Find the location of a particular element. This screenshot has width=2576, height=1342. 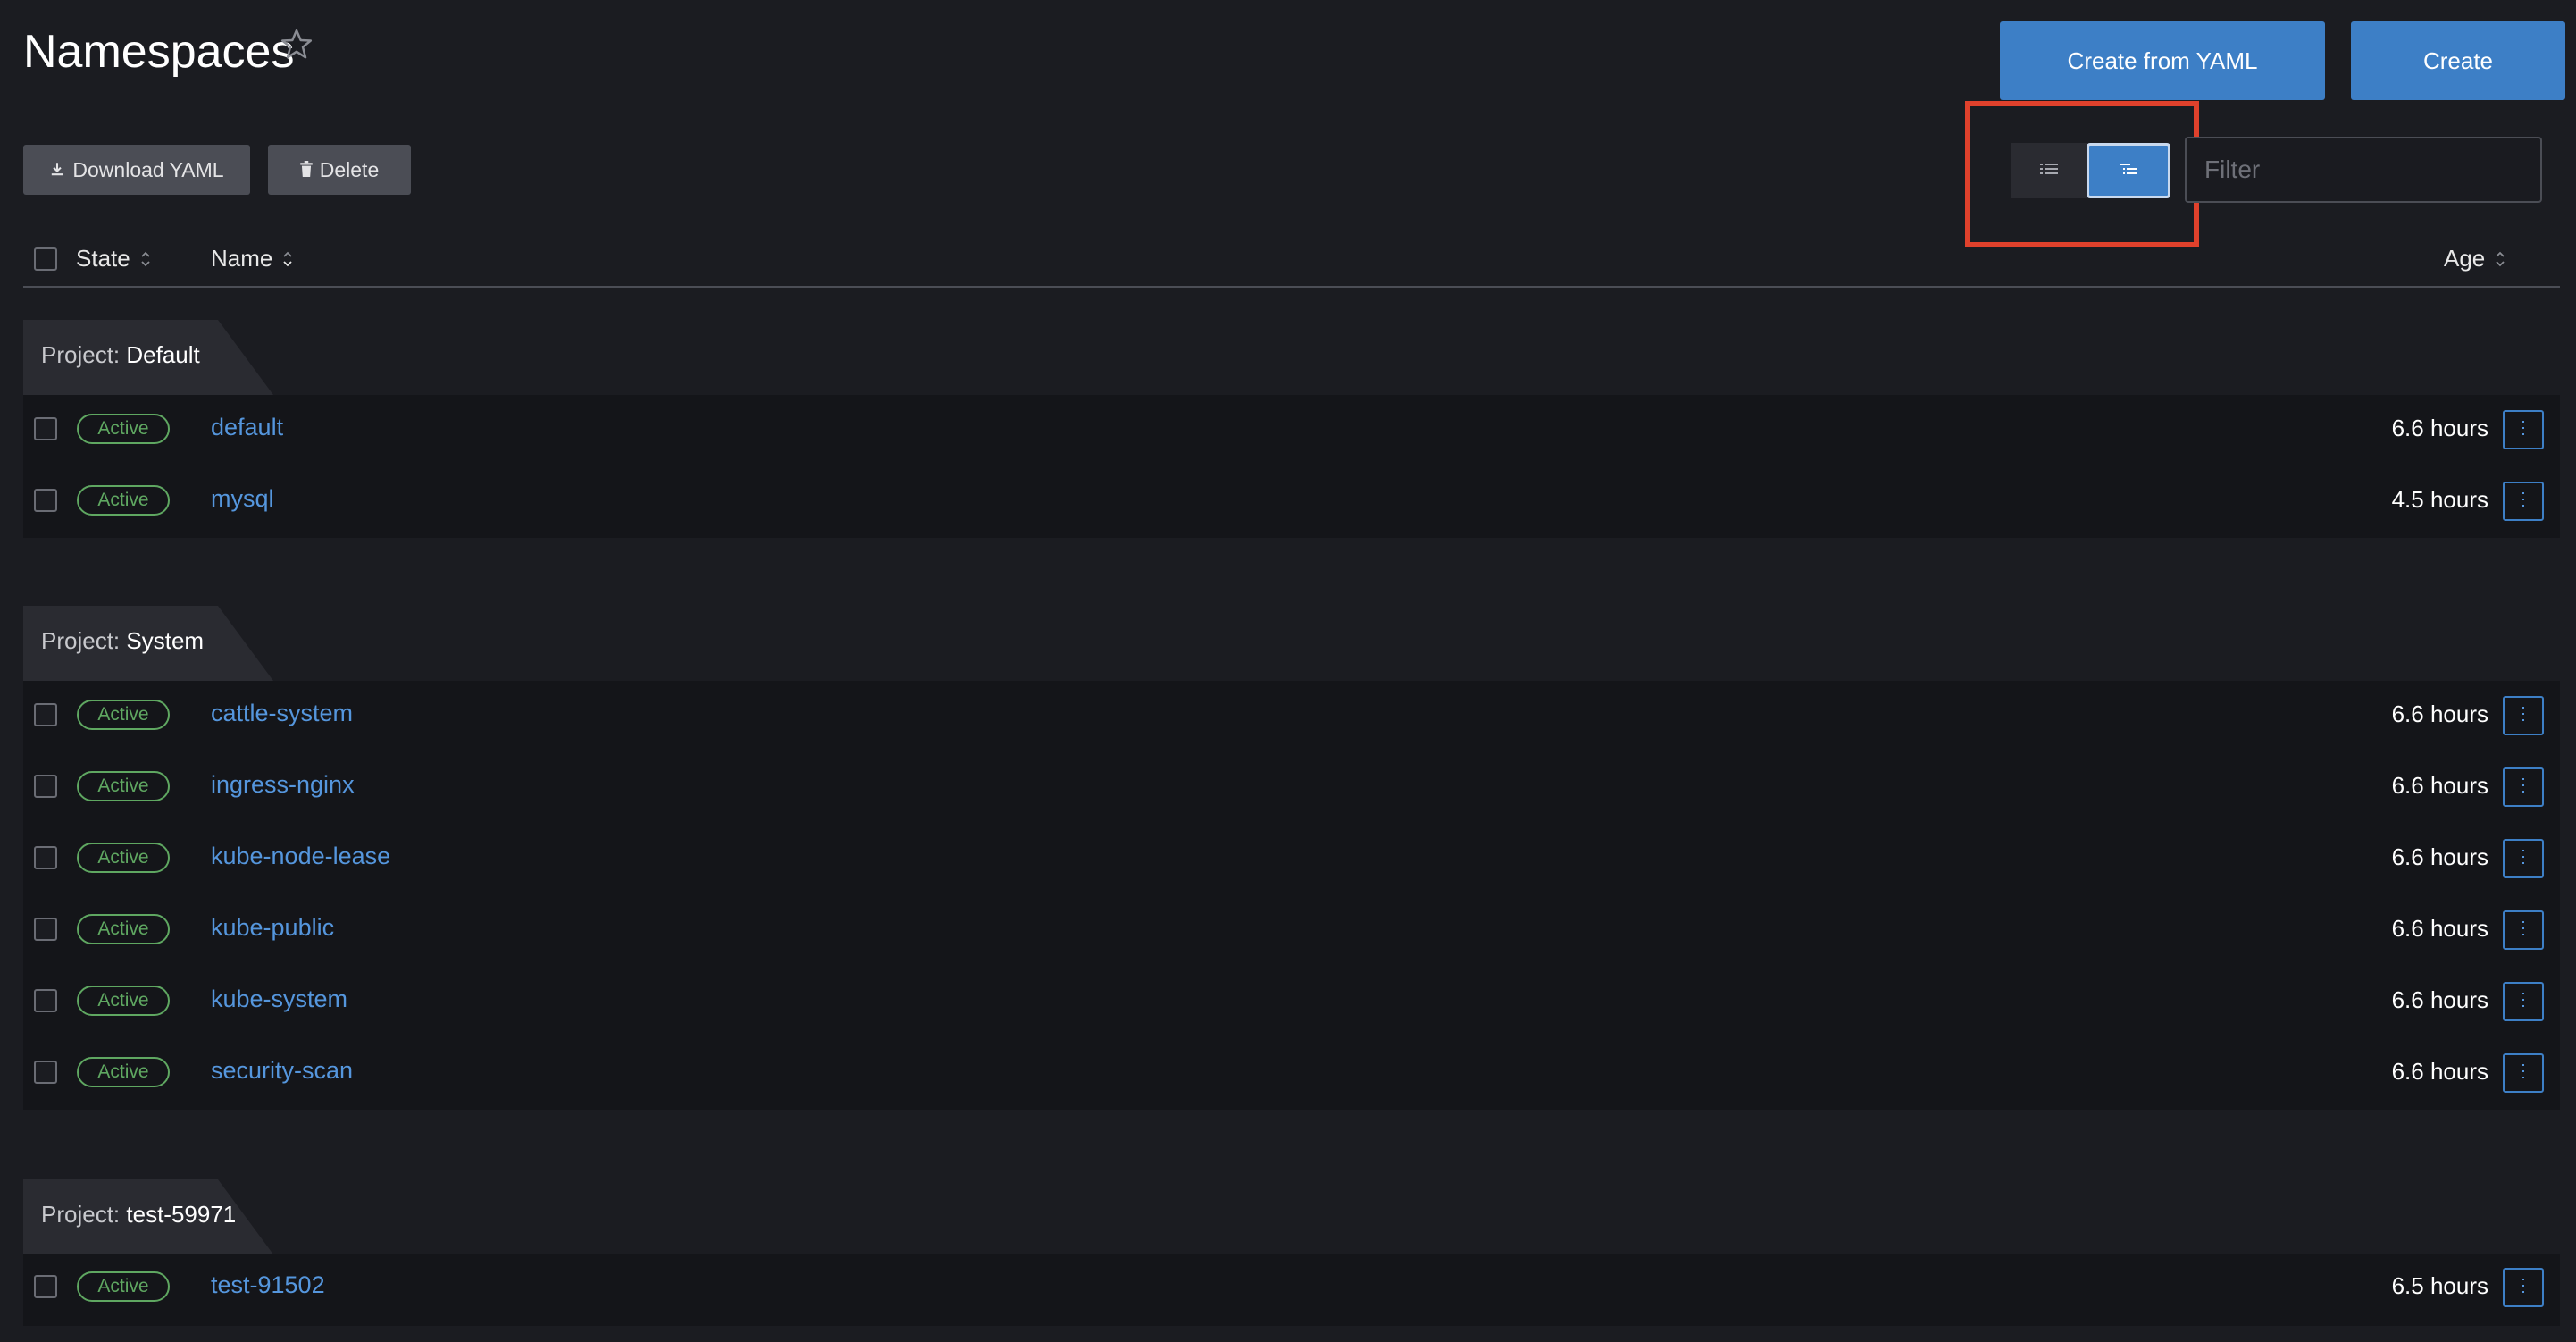

delete-label: Delete is located at coordinates (349, 169).